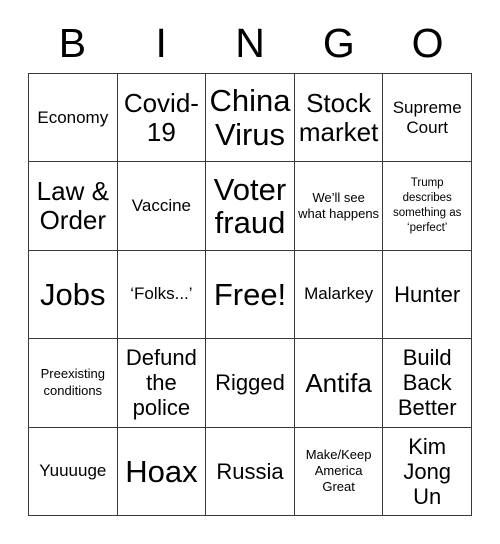  I want to click on bingo-header-letter-o: O, so click(427, 43).